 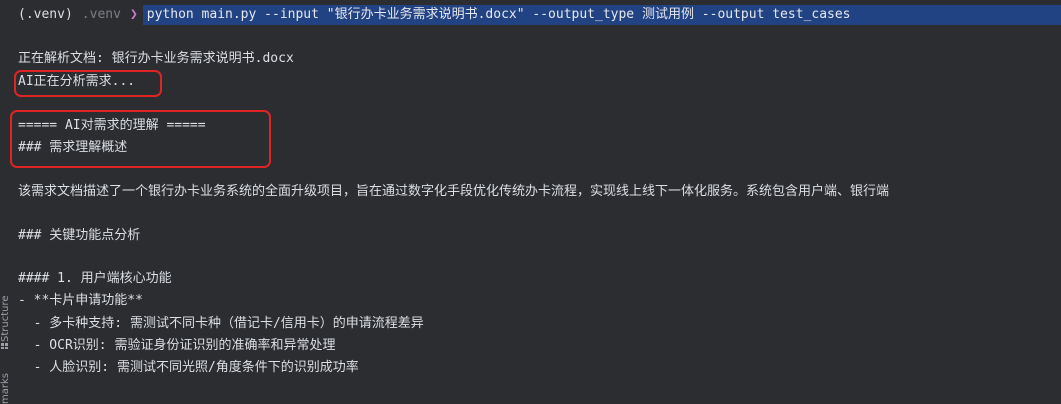 I want to click on output-section1-heading: #### 1. 用户端核心功能, so click(x=95, y=278).